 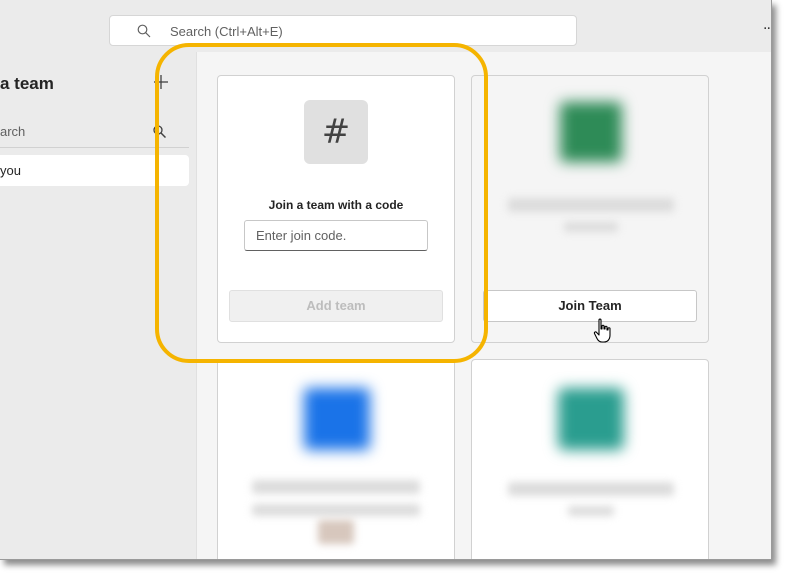 What do you see at coordinates (767, 25) in the screenshot?
I see `more-options-icon: ..` at bounding box center [767, 25].